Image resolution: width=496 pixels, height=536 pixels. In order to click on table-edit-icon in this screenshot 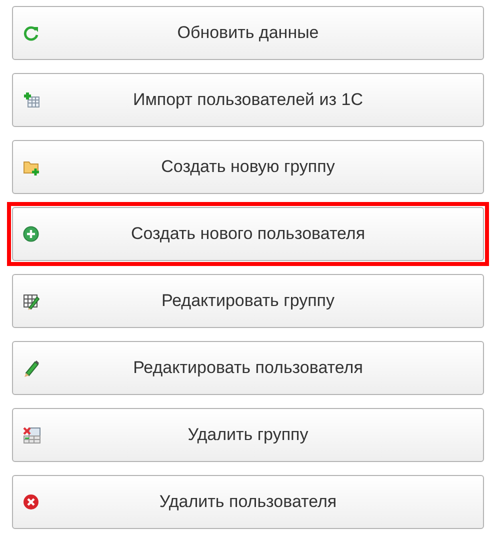, I will do `click(32, 302)`.